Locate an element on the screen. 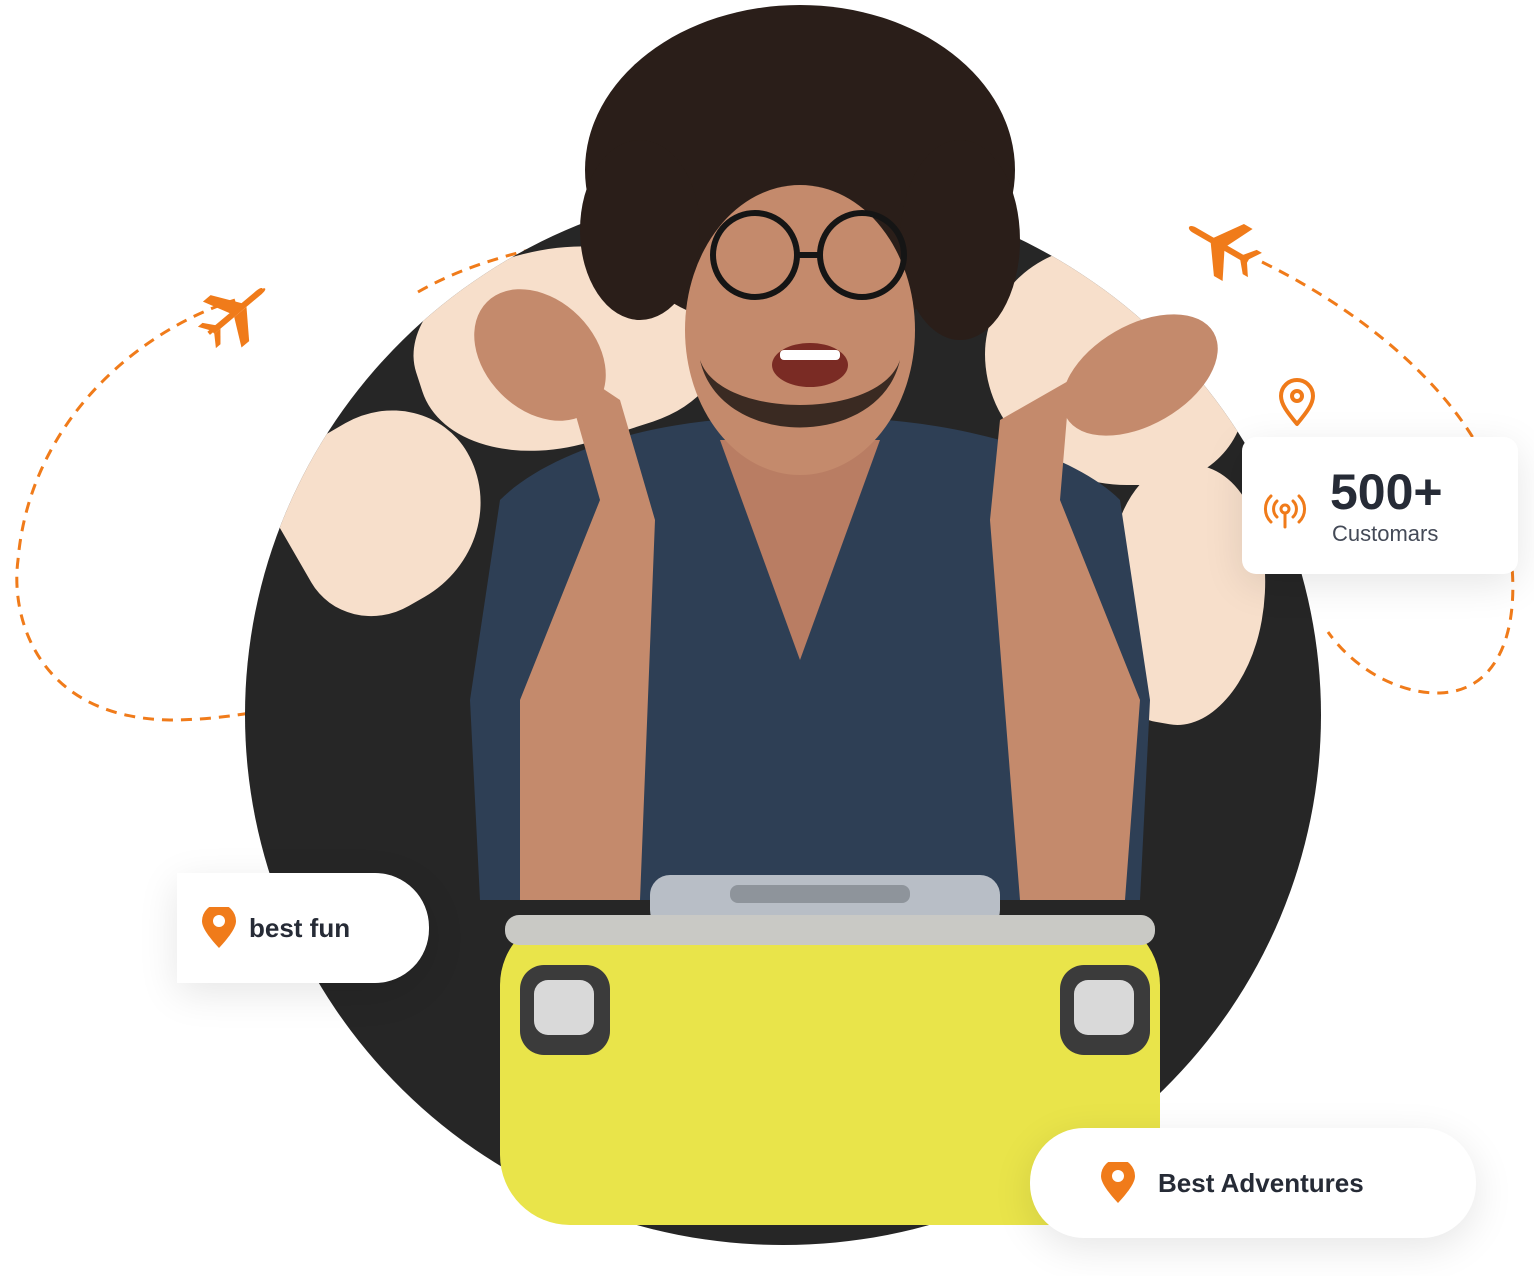 Image resolution: width=1534 pixels, height=1276 pixels. broadcast-signal-icon is located at coordinates (1285, 512).